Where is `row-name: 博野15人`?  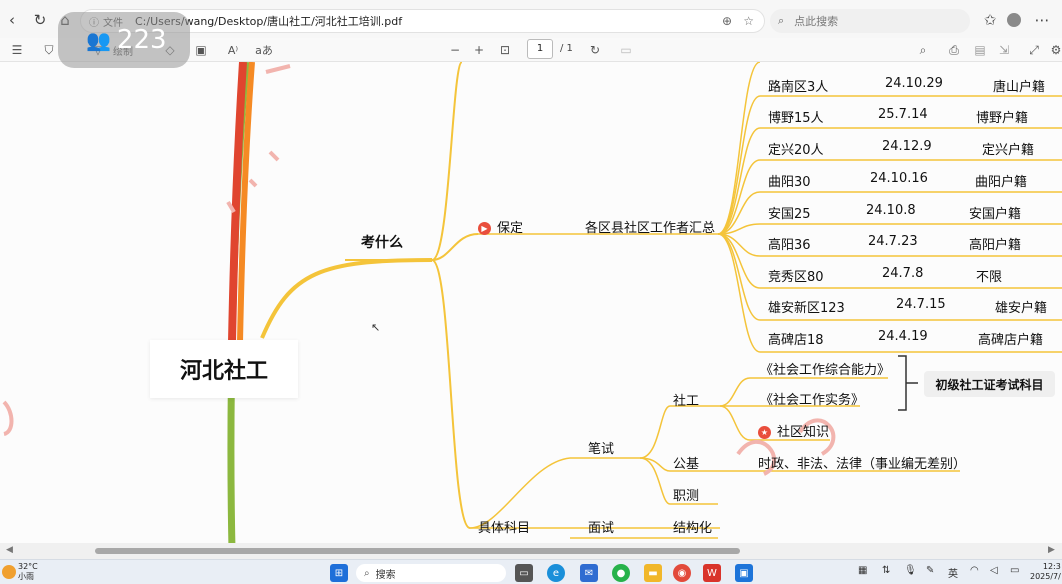 row-name: 博野15人 is located at coordinates (796, 118).